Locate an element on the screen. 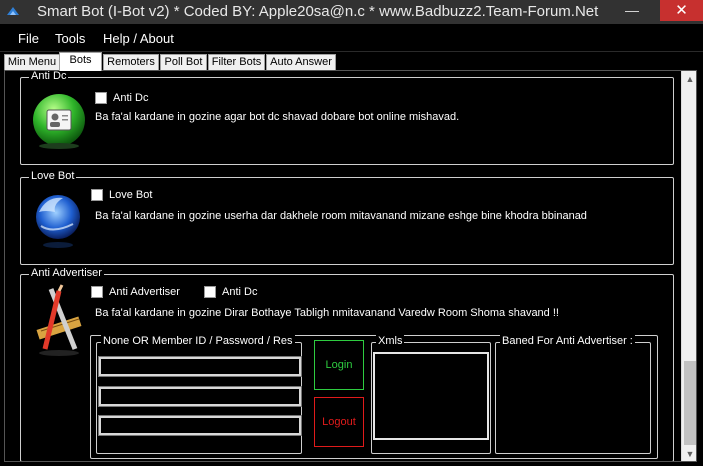 This screenshot has width=703, height=466. scroll-up-arrow-icon: ▲ is located at coordinates (689, 79).